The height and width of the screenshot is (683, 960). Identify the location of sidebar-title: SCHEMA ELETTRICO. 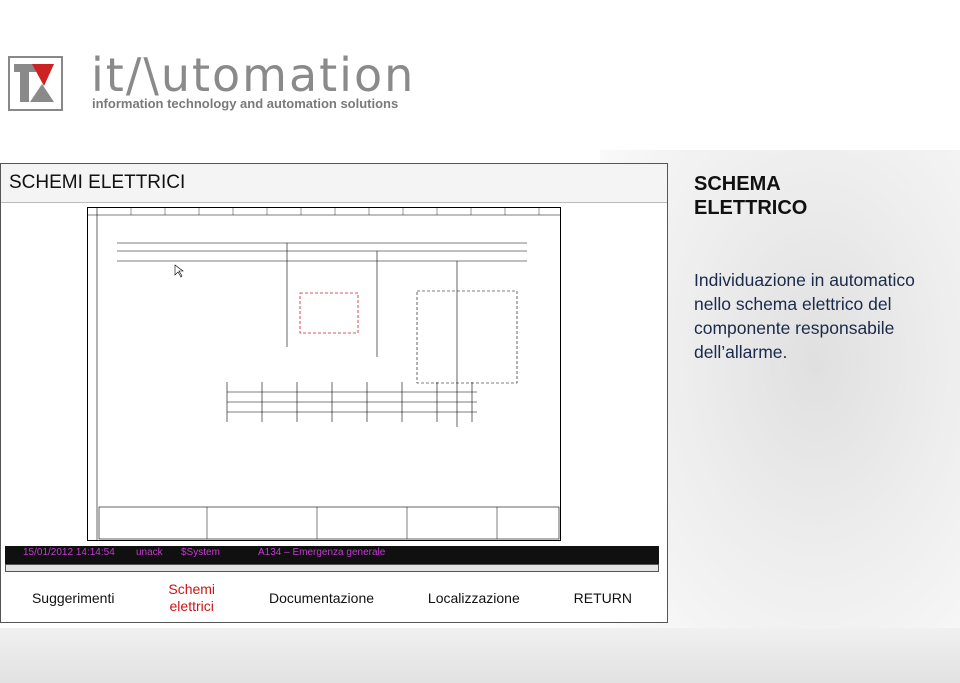
(751, 196).